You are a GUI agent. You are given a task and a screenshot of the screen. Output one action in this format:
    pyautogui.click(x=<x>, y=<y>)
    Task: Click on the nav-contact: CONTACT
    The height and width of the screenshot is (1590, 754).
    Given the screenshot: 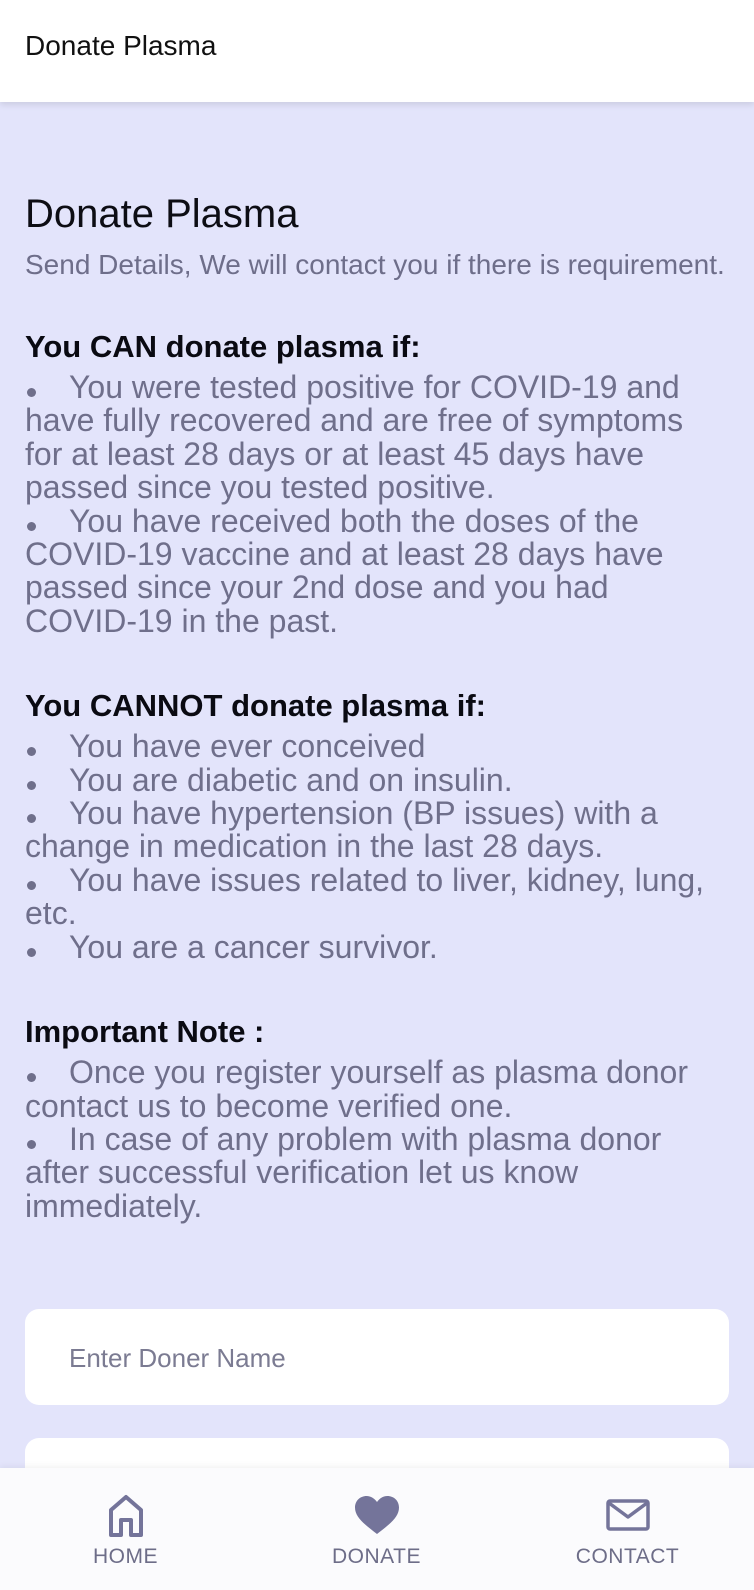 What is the action you would take?
    pyautogui.click(x=627, y=1529)
    